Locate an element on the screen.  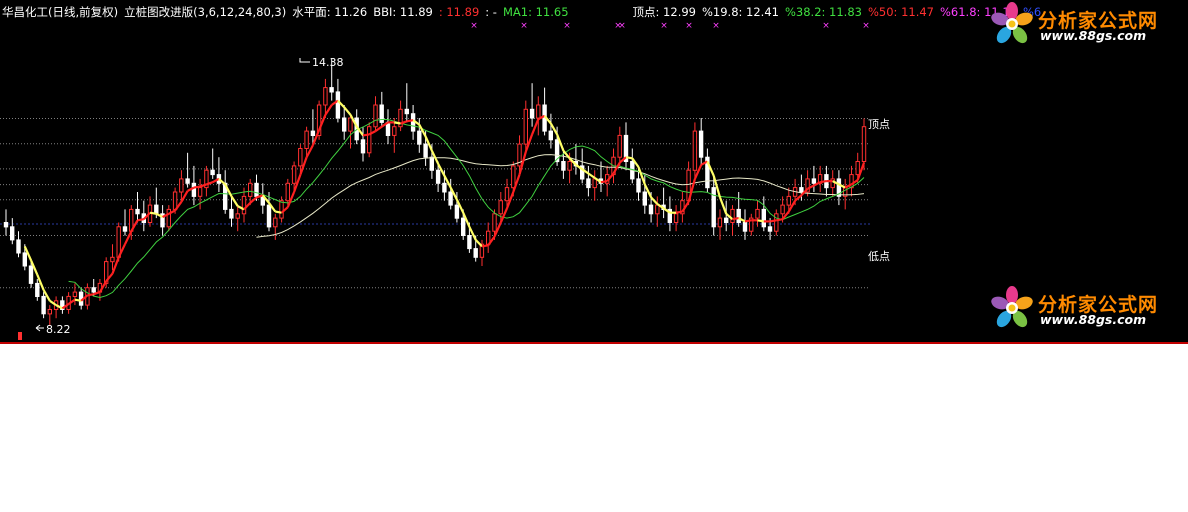
low-value-label: 8.22 is located at coordinates (58, 329).